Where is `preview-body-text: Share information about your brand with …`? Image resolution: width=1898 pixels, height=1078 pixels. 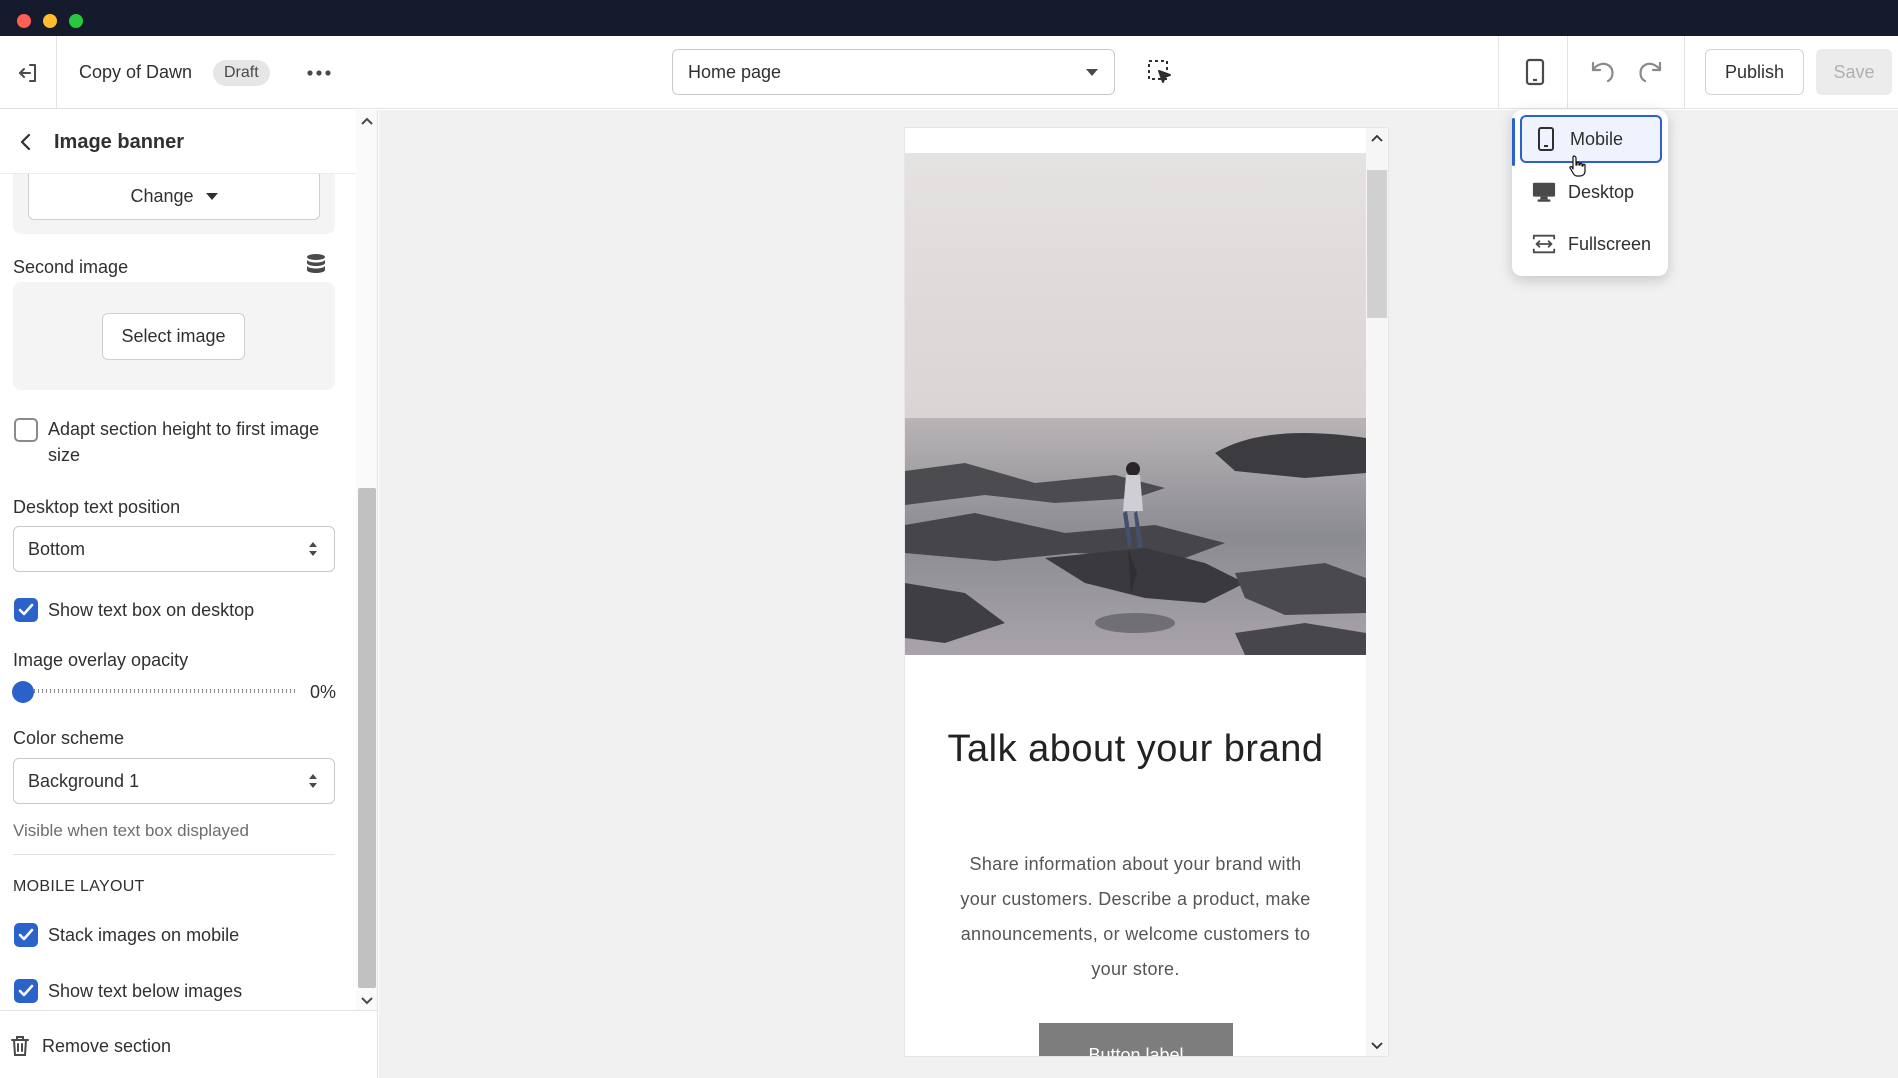
preview-body-text: Share information about your brand with … is located at coordinates (1135, 916).